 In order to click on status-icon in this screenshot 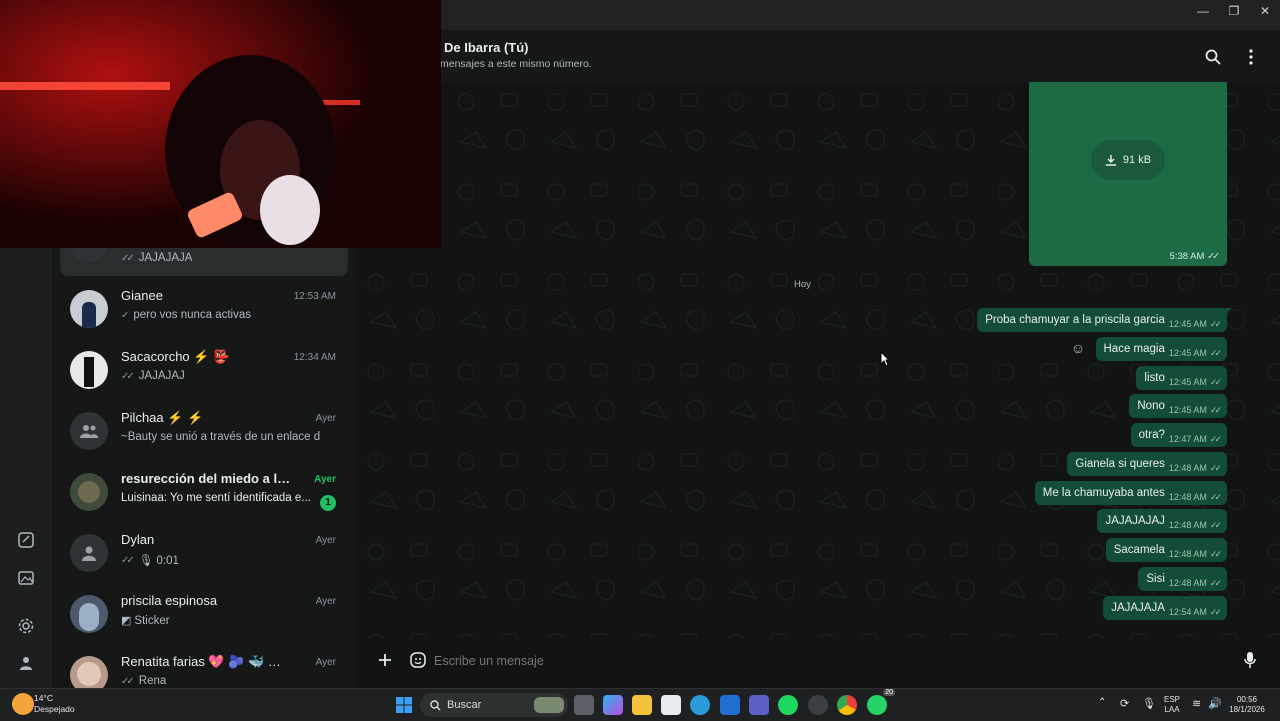, I will do `click(26, 540)`.